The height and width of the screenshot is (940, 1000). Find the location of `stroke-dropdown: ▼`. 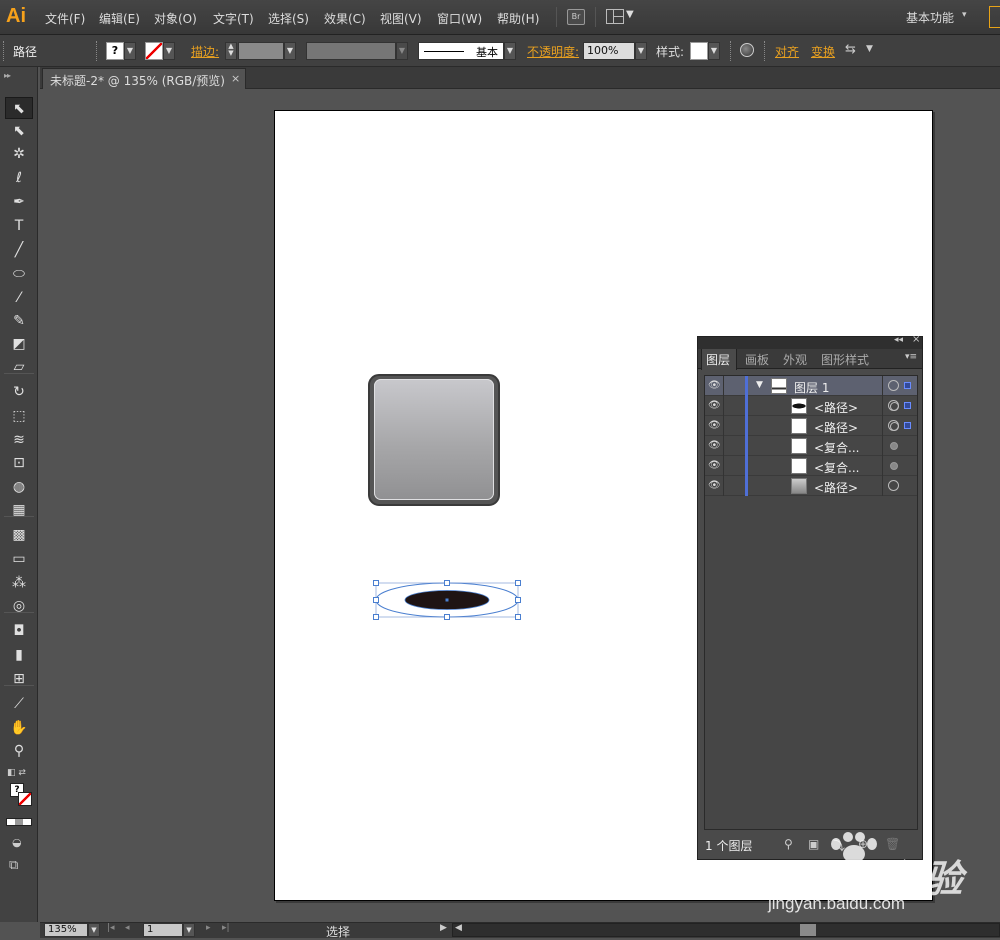

stroke-dropdown: ▼ is located at coordinates (169, 51).